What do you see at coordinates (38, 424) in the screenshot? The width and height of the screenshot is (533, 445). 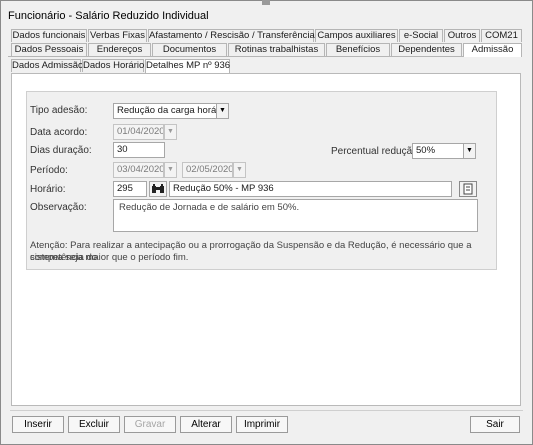 I see `inserir-button: Inserir` at bounding box center [38, 424].